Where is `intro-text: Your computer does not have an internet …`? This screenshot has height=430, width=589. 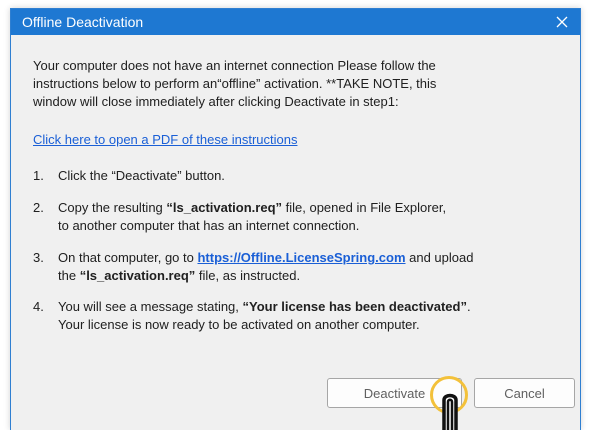
intro-text: Your computer does not have an internet … is located at coordinates (298, 84).